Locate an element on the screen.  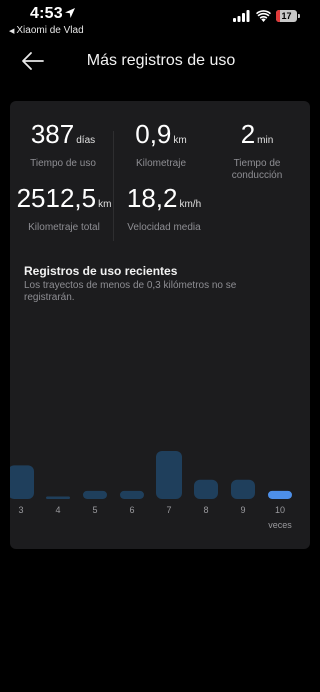
cellular-signal-icon is located at coordinates (241, 16).